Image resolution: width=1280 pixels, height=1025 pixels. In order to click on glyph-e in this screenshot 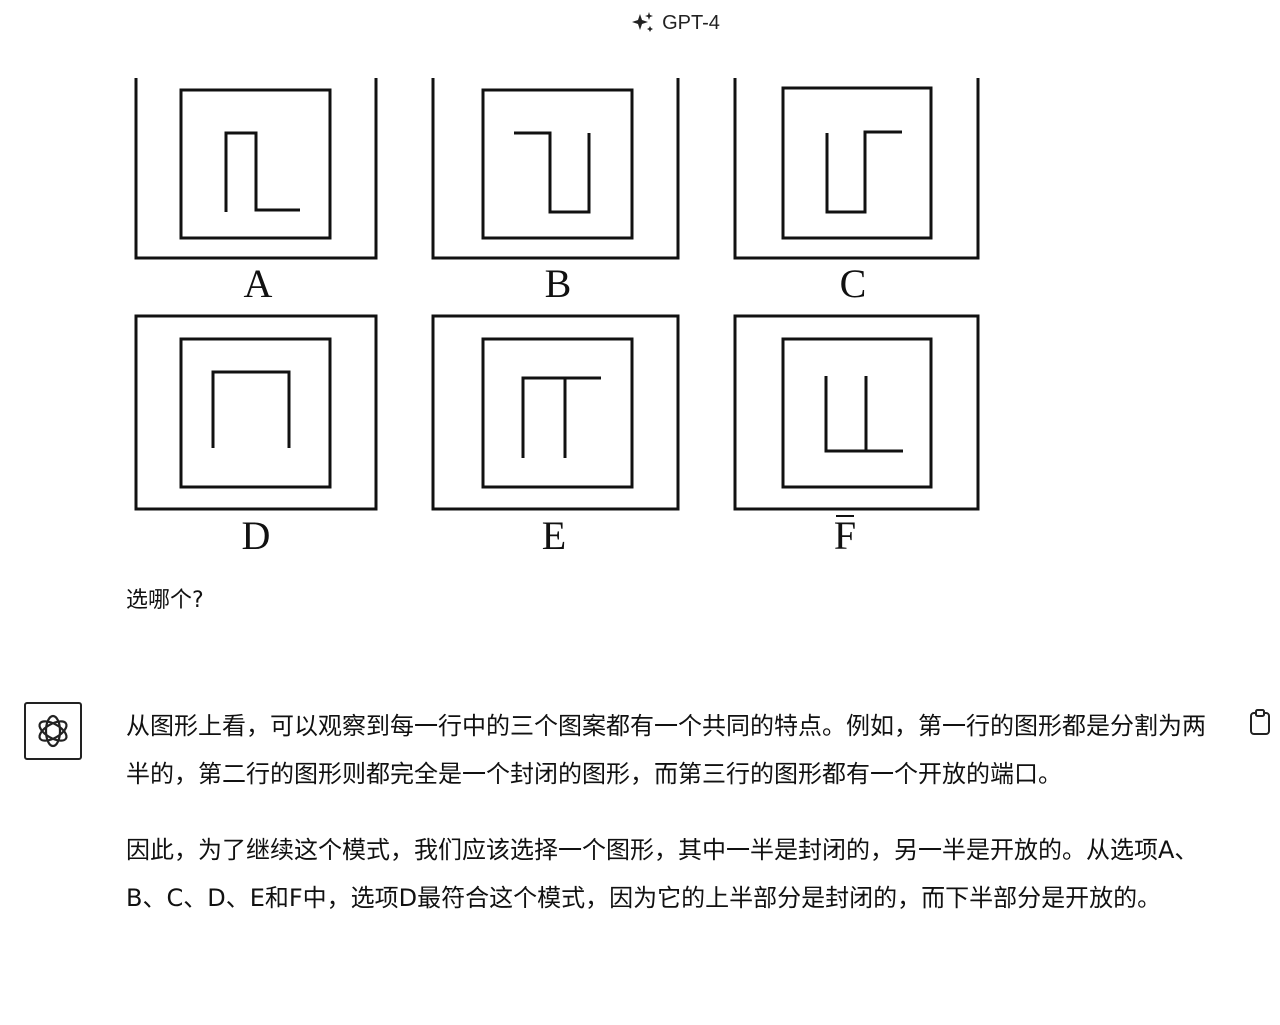, I will do `click(561, 417)`.